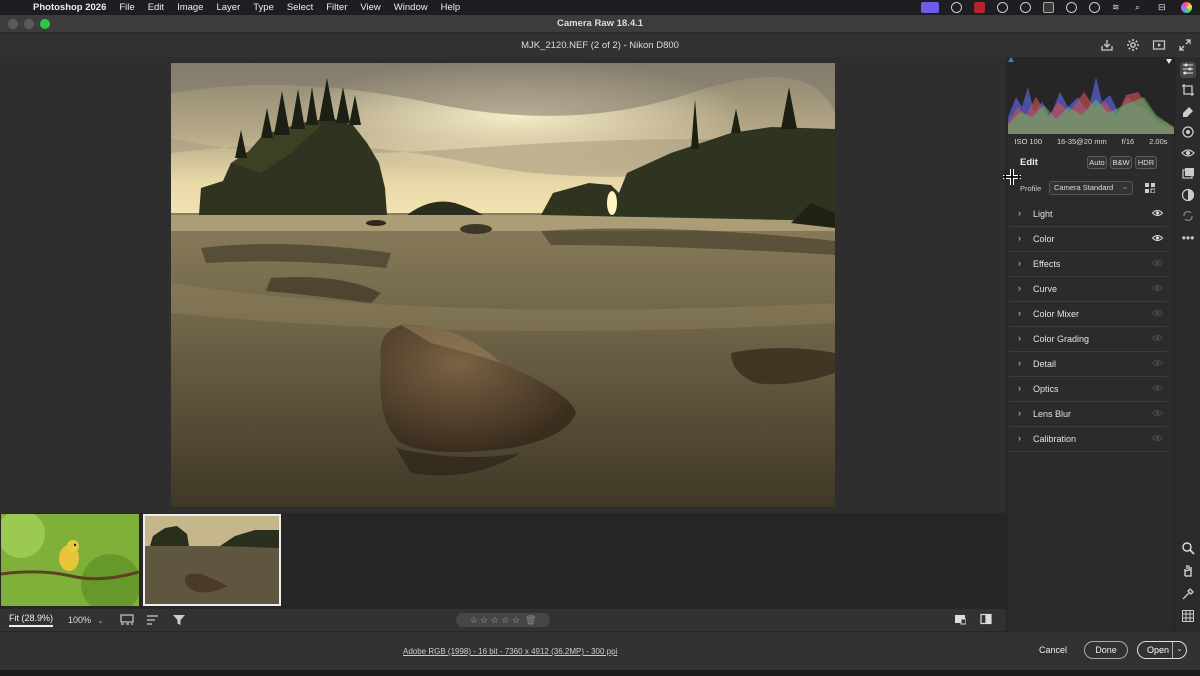  I want to click on star-rating: ☆ ☆ ☆ ☆ ☆ 🗑, so click(503, 620).